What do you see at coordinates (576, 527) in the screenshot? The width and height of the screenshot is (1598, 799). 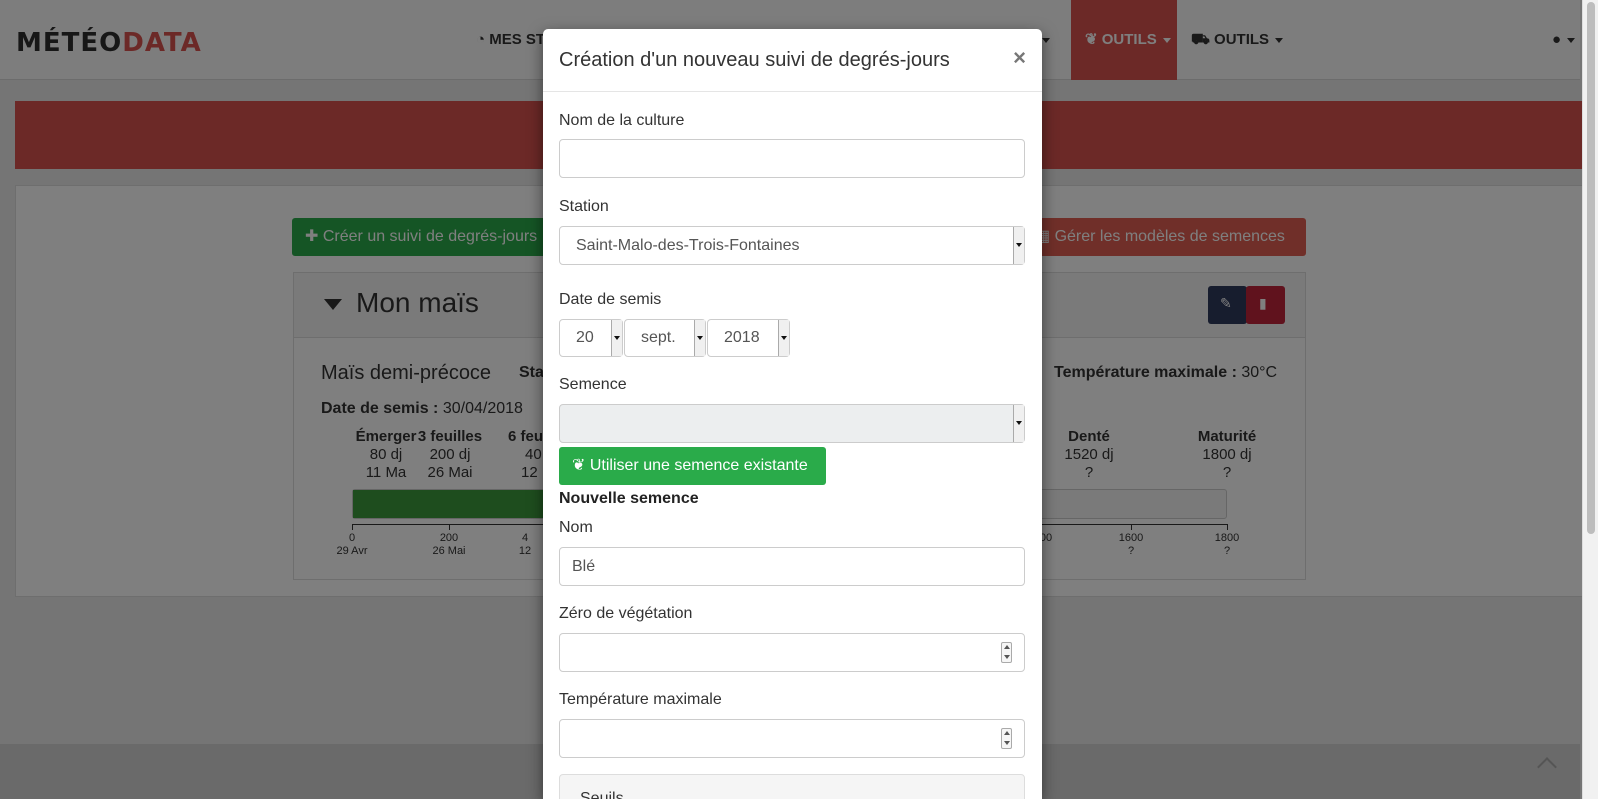 I see `seed-name-label: Nom` at bounding box center [576, 527].